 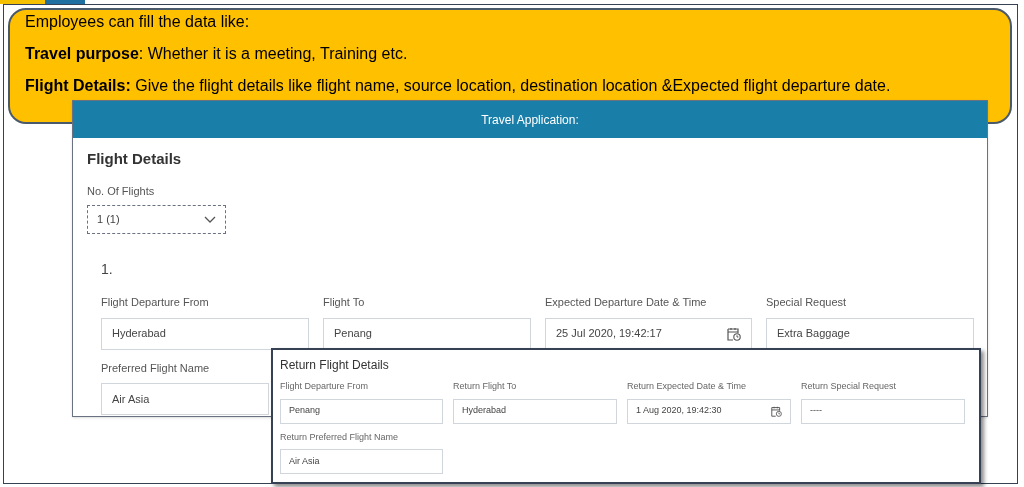 I want to click on chevron-down-icon, so click(x=210, y=219).